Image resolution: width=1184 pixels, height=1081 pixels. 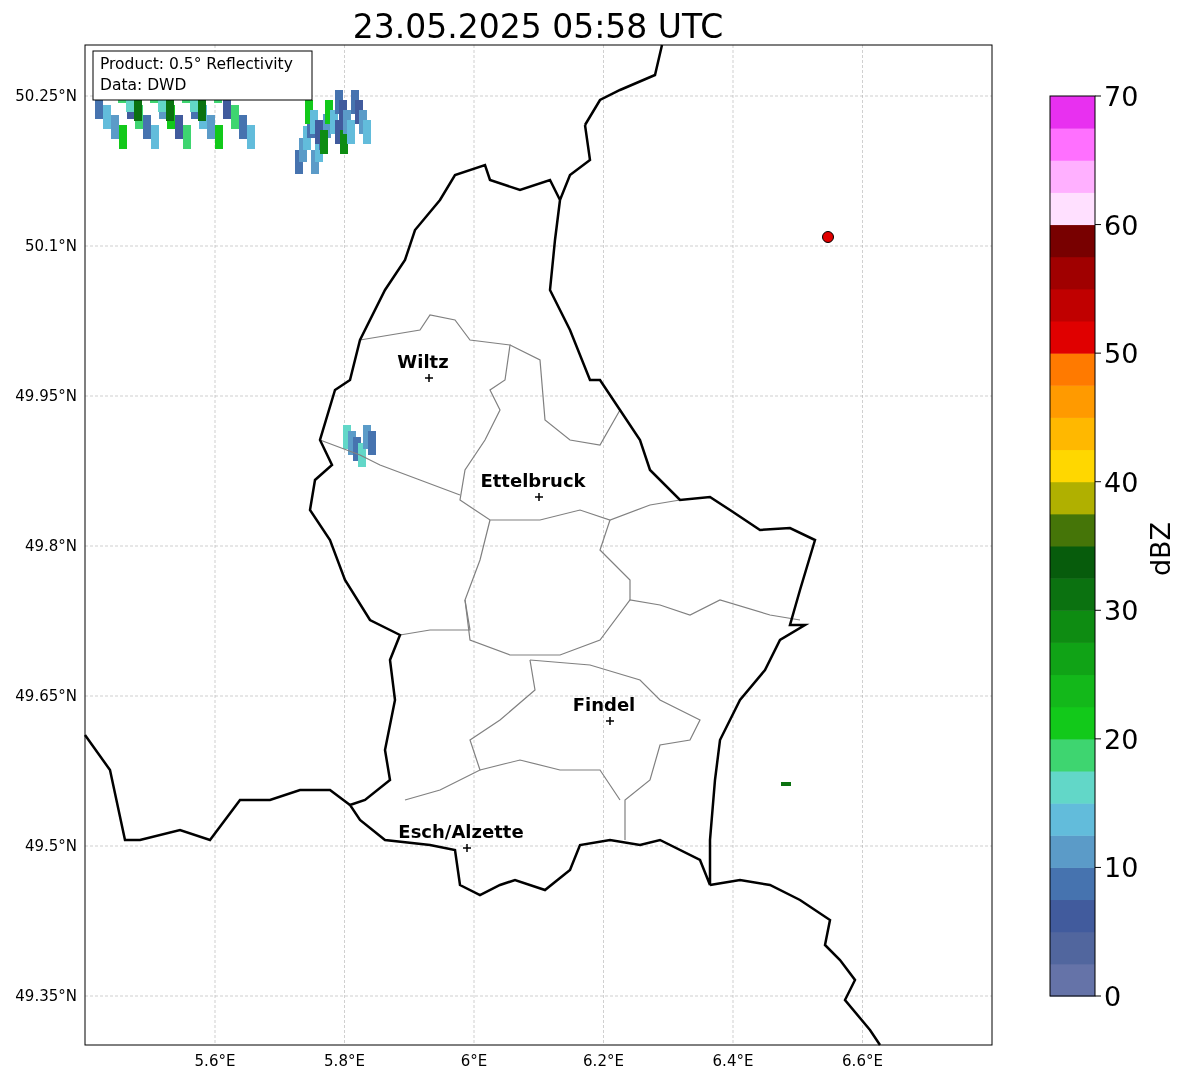 I want to click on colorbar-tick-label: 60, so click(x=1121, y=225).